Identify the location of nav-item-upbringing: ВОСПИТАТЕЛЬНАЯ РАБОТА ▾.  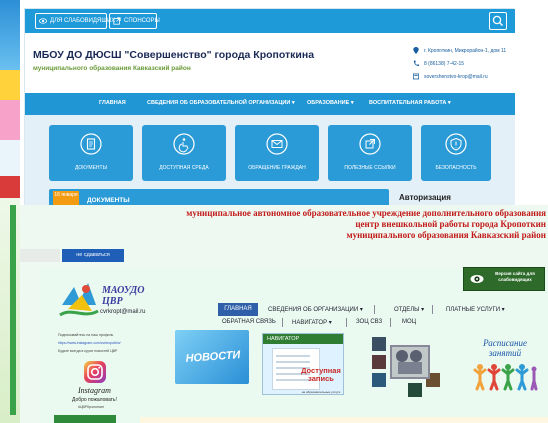
(410, 103).